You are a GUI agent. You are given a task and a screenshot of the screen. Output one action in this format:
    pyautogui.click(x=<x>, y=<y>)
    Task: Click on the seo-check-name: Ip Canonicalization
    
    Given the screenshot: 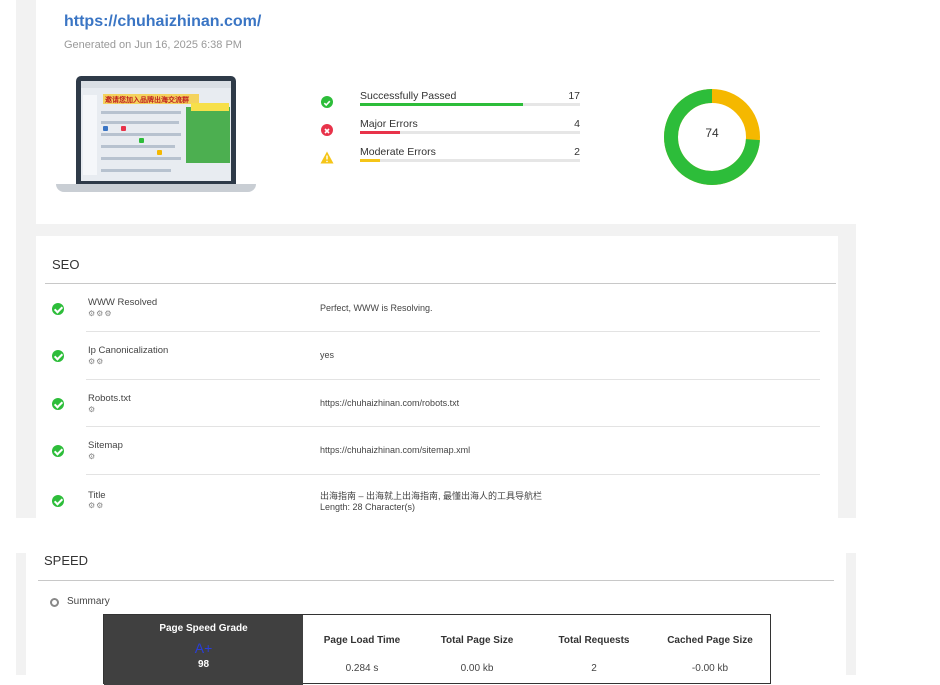 What is the action you would take?
    pyautogui.click(x=128, y=350)
    